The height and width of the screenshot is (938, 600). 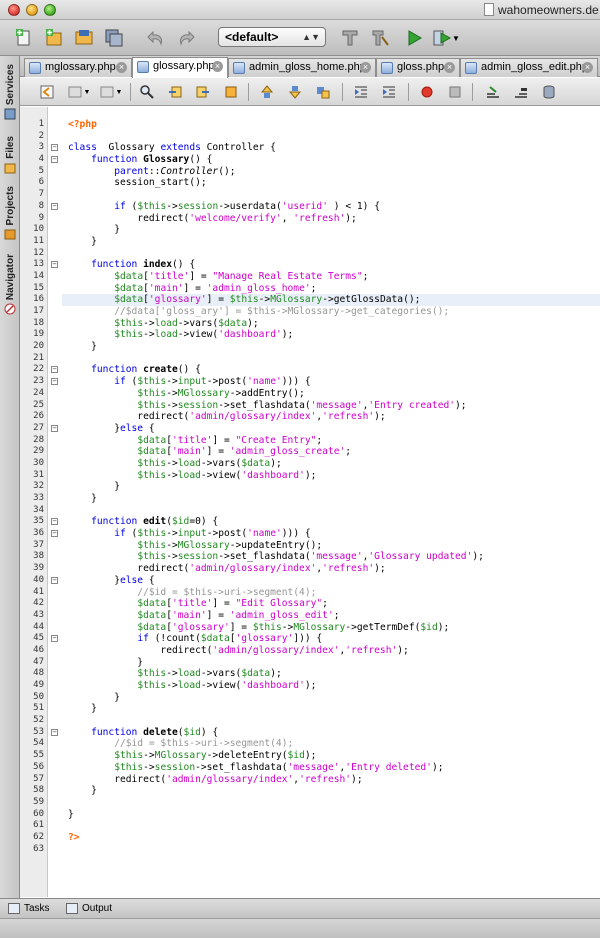 What do you see at coordinates (310, 838) in the screenshot?
I see `code-line: 62 ?>` at bounding box center [310, 838].